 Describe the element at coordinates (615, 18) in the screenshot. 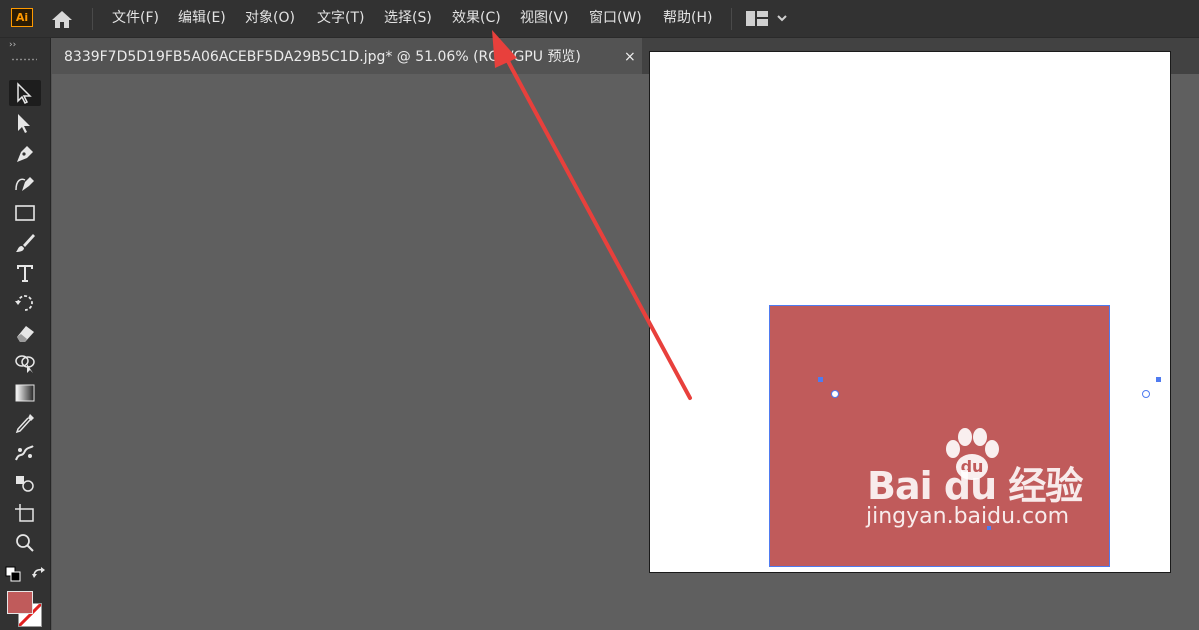

I see `menu-window: 窗口(W)` at that location.